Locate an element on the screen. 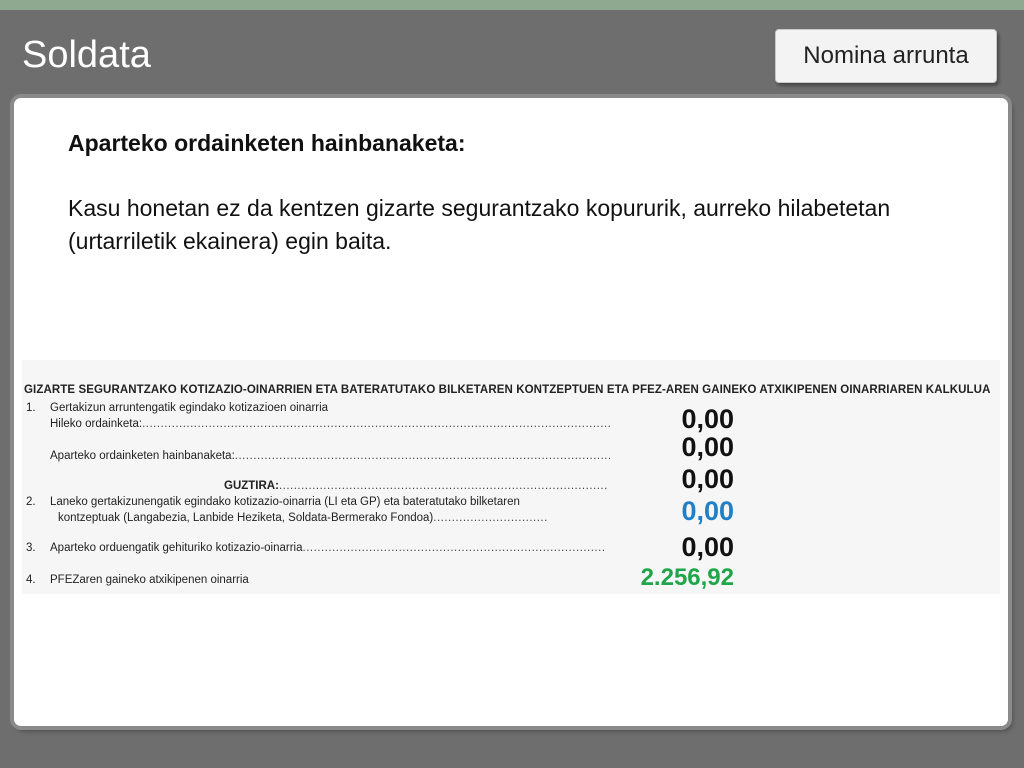  row-number: 2. is located at coordinates (31, 502).